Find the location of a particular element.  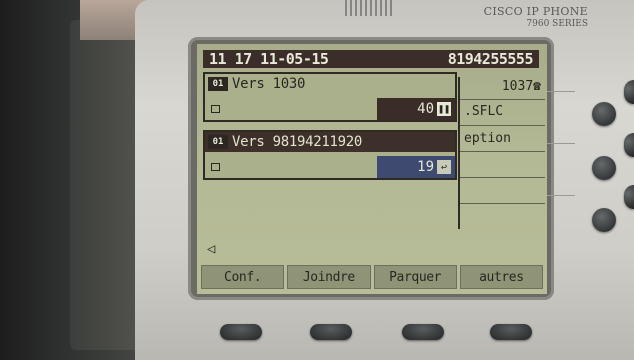

brand-label: CISCO IP PHONE 7960 SERIES is located at coordinates (536, 18).